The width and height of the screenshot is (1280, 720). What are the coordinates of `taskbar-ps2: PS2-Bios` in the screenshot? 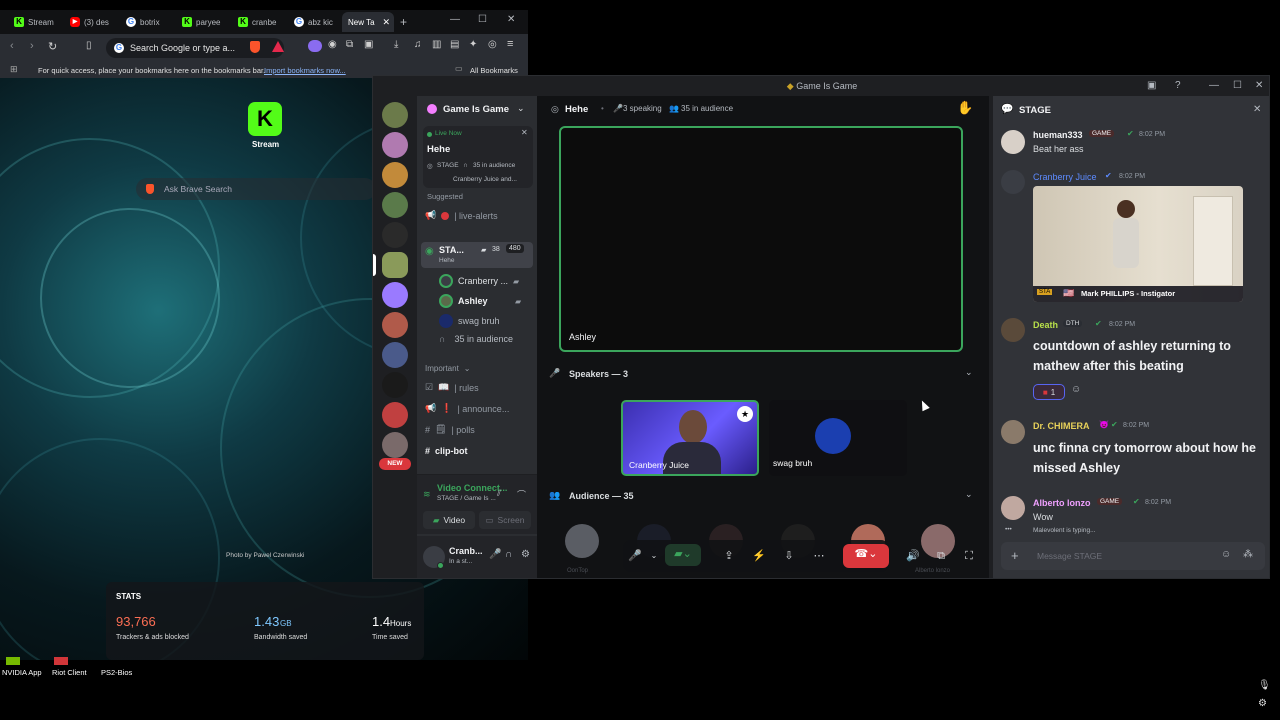 It's located at (116, 672).